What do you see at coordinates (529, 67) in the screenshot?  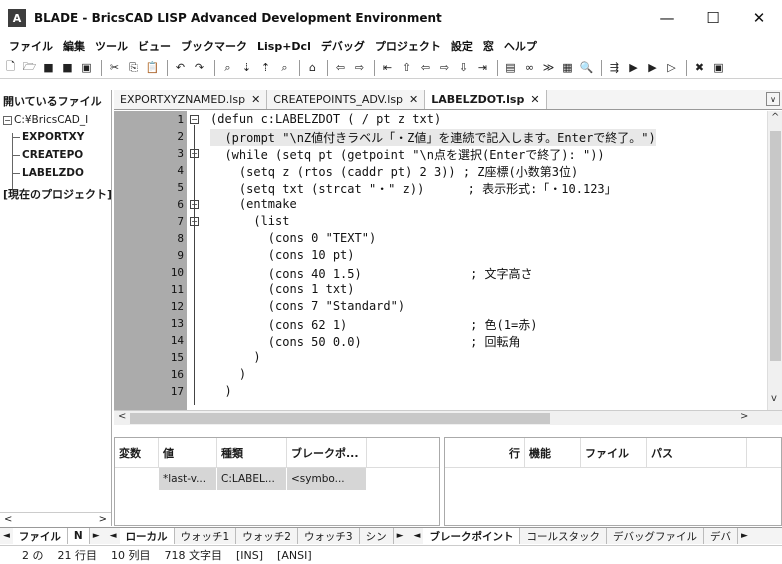 I see `link-icon: ∞` at bounding box center [529, 67].